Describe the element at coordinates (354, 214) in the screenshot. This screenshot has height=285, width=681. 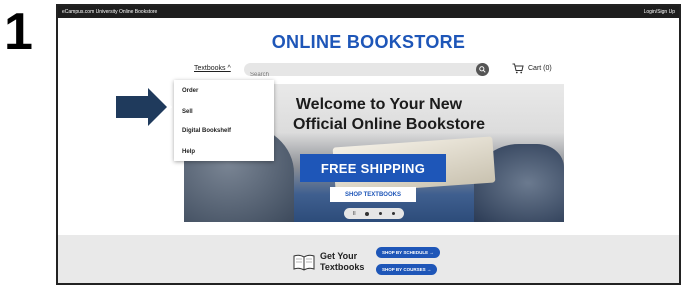
I see `carousel-pause-button: II` at that location.